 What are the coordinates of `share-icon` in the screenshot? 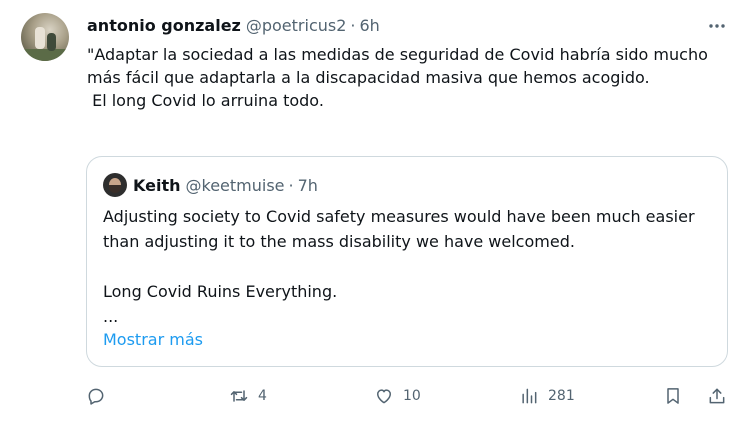 It's located at (717, 396).